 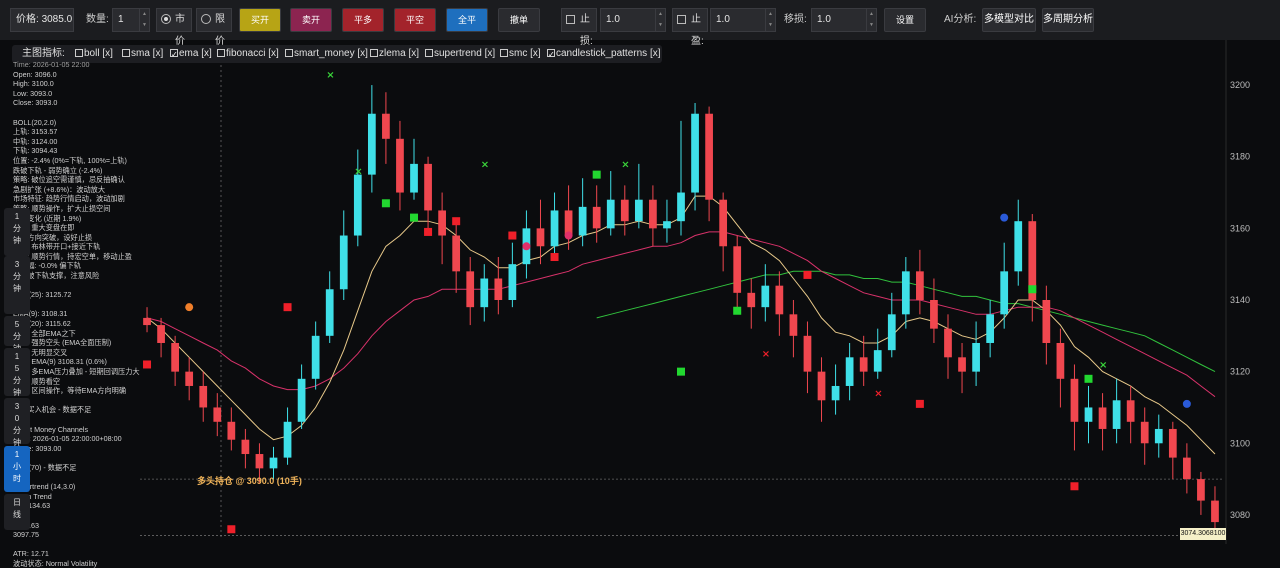 What do you see at coordinates (174, 27) in the screenshot?
I see `market-order-radio: 市价` at bounding box center [174, 27].